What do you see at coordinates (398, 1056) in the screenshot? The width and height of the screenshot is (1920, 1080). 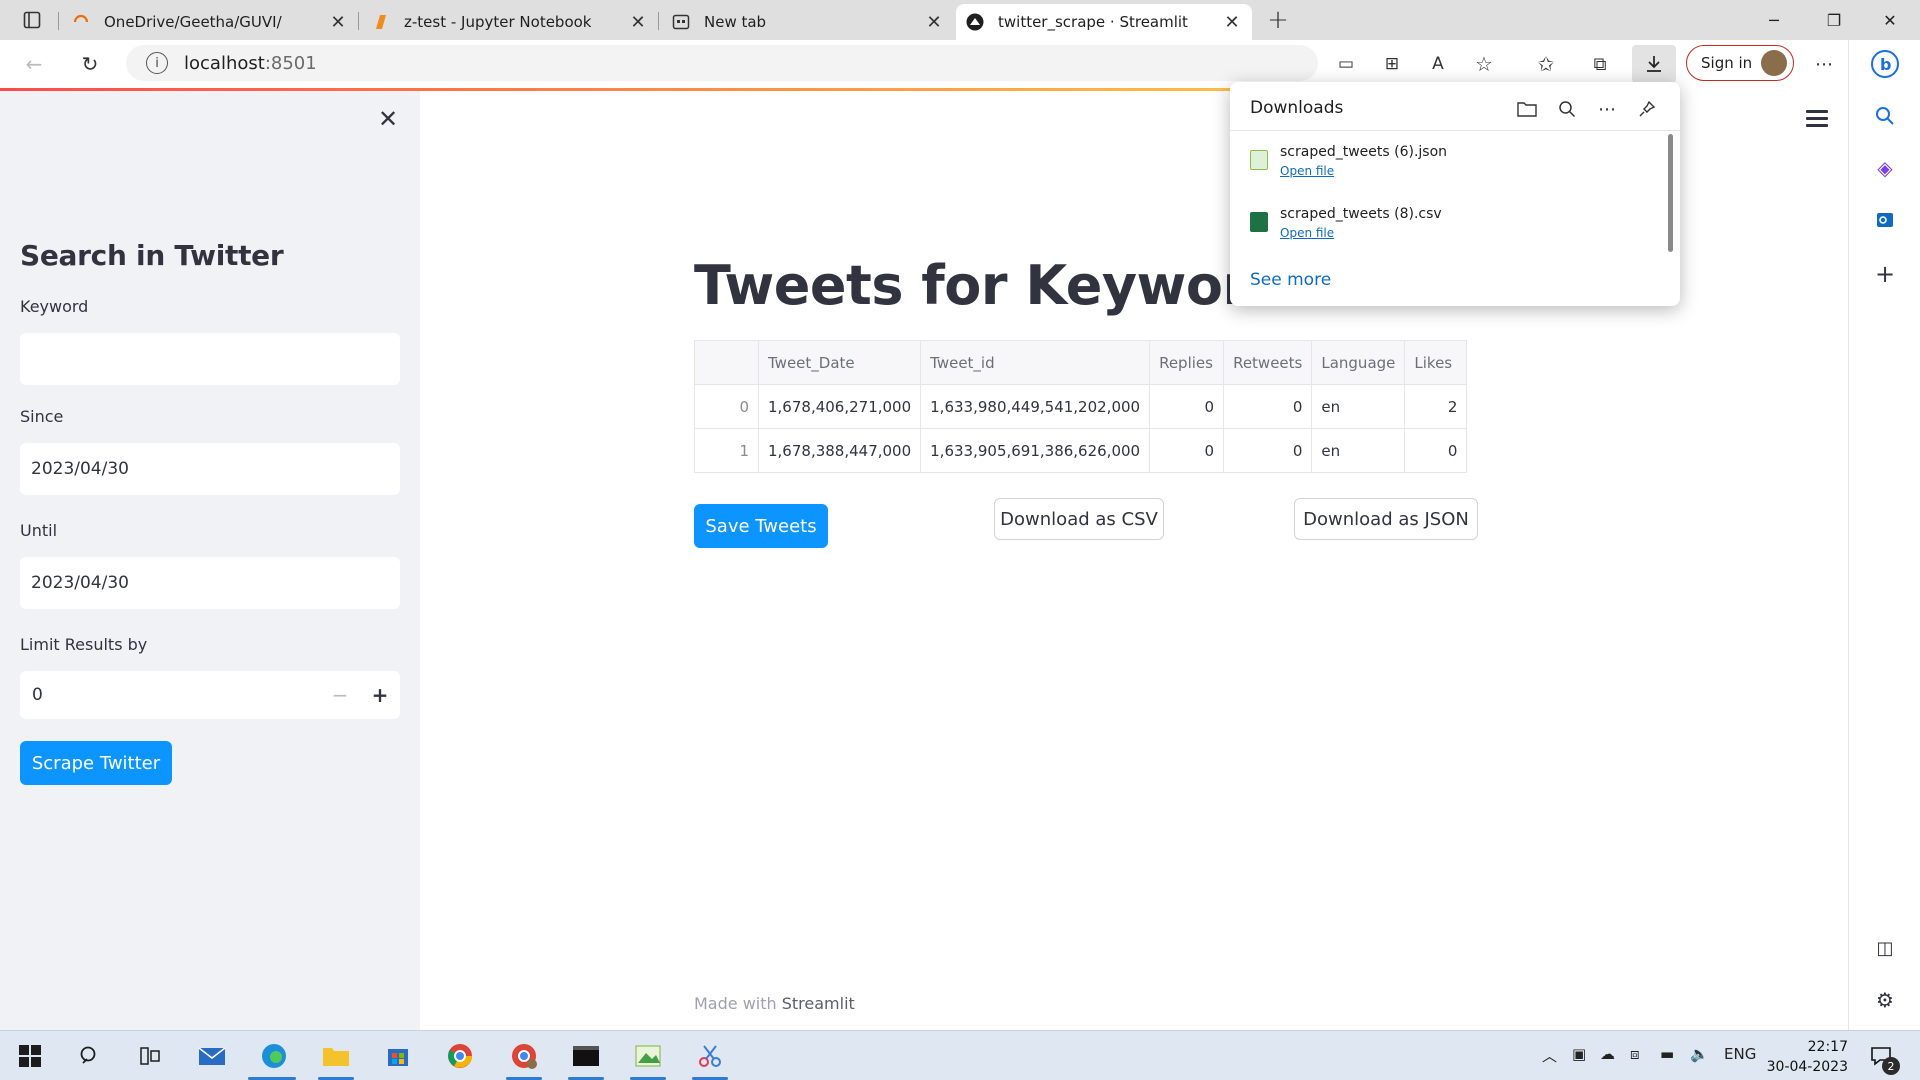 I see `microsoft-store-icon` at bounding box center [398, 1056].